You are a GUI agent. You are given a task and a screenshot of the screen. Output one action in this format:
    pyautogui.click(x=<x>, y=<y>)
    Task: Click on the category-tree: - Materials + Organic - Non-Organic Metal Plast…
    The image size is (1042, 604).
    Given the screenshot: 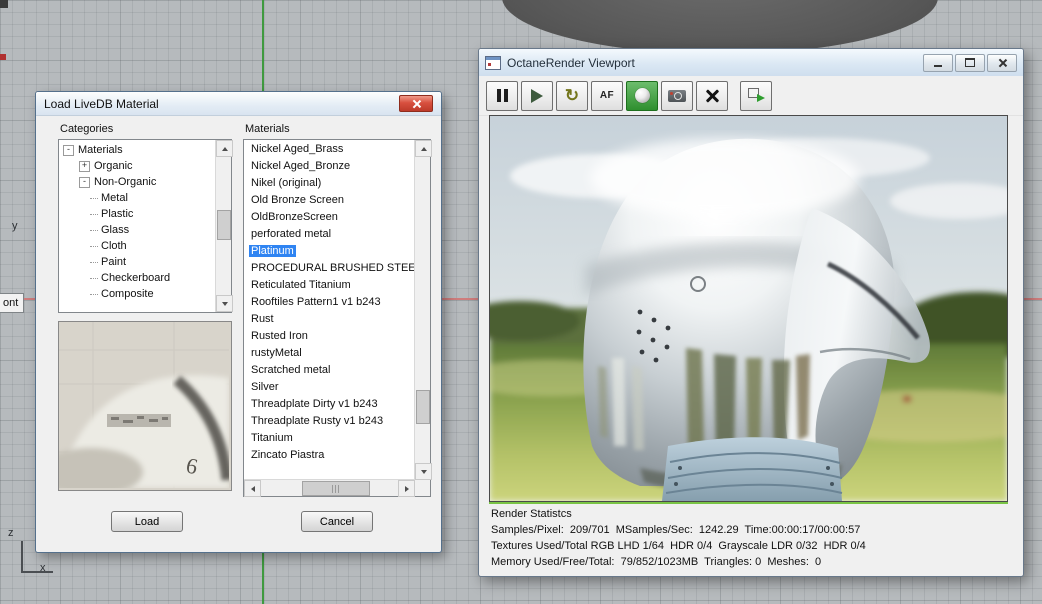 What is the action you would take?
    pyautogui.click(x=138, y=226)
    